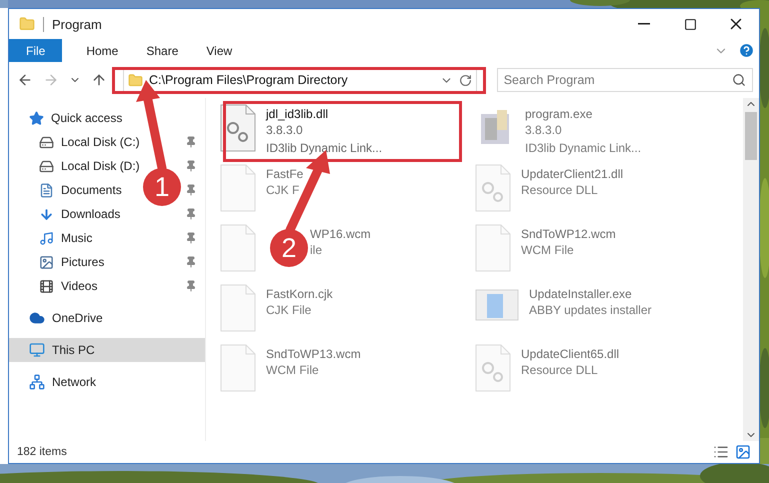 This screenshot has width=769, height=483. I want to click on file-name: FastKorn.cjk, so click(299, 294).